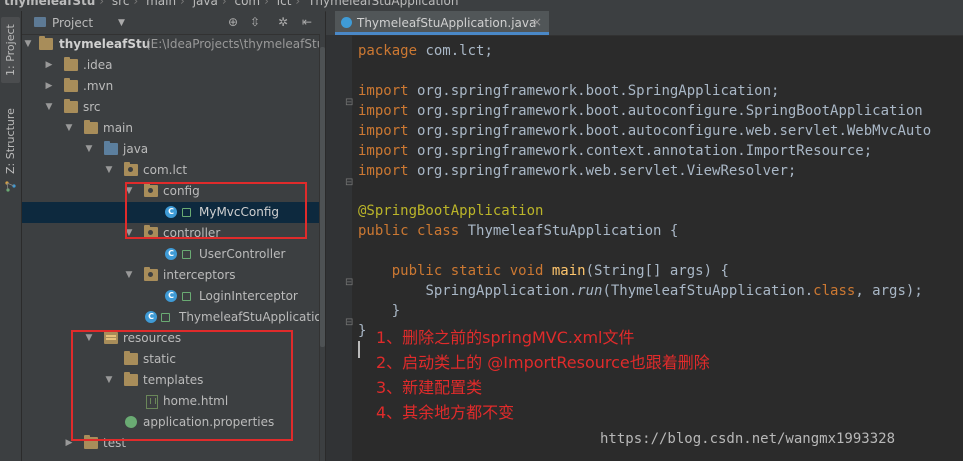 The image size is (963, 461). What do you see at coordinates (248, 296) in the screenshot?
I see `tree-item-label: LoginInterceptor` at bounding box center [248, 296].